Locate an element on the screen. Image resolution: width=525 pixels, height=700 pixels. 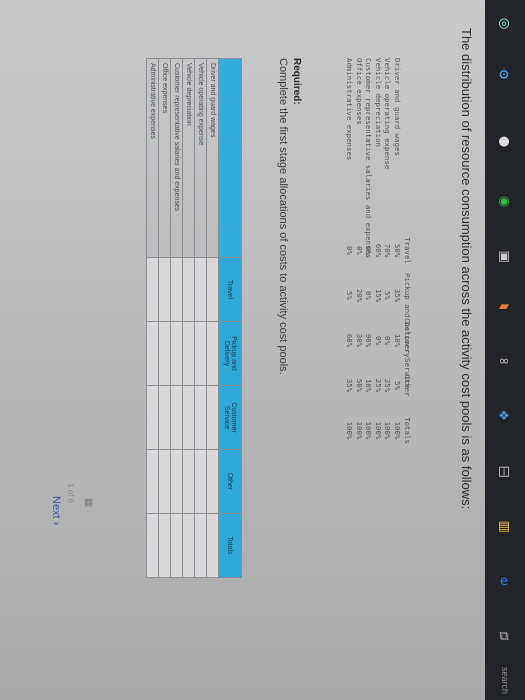
edge-icon: e is located at coordinates (504, 581).